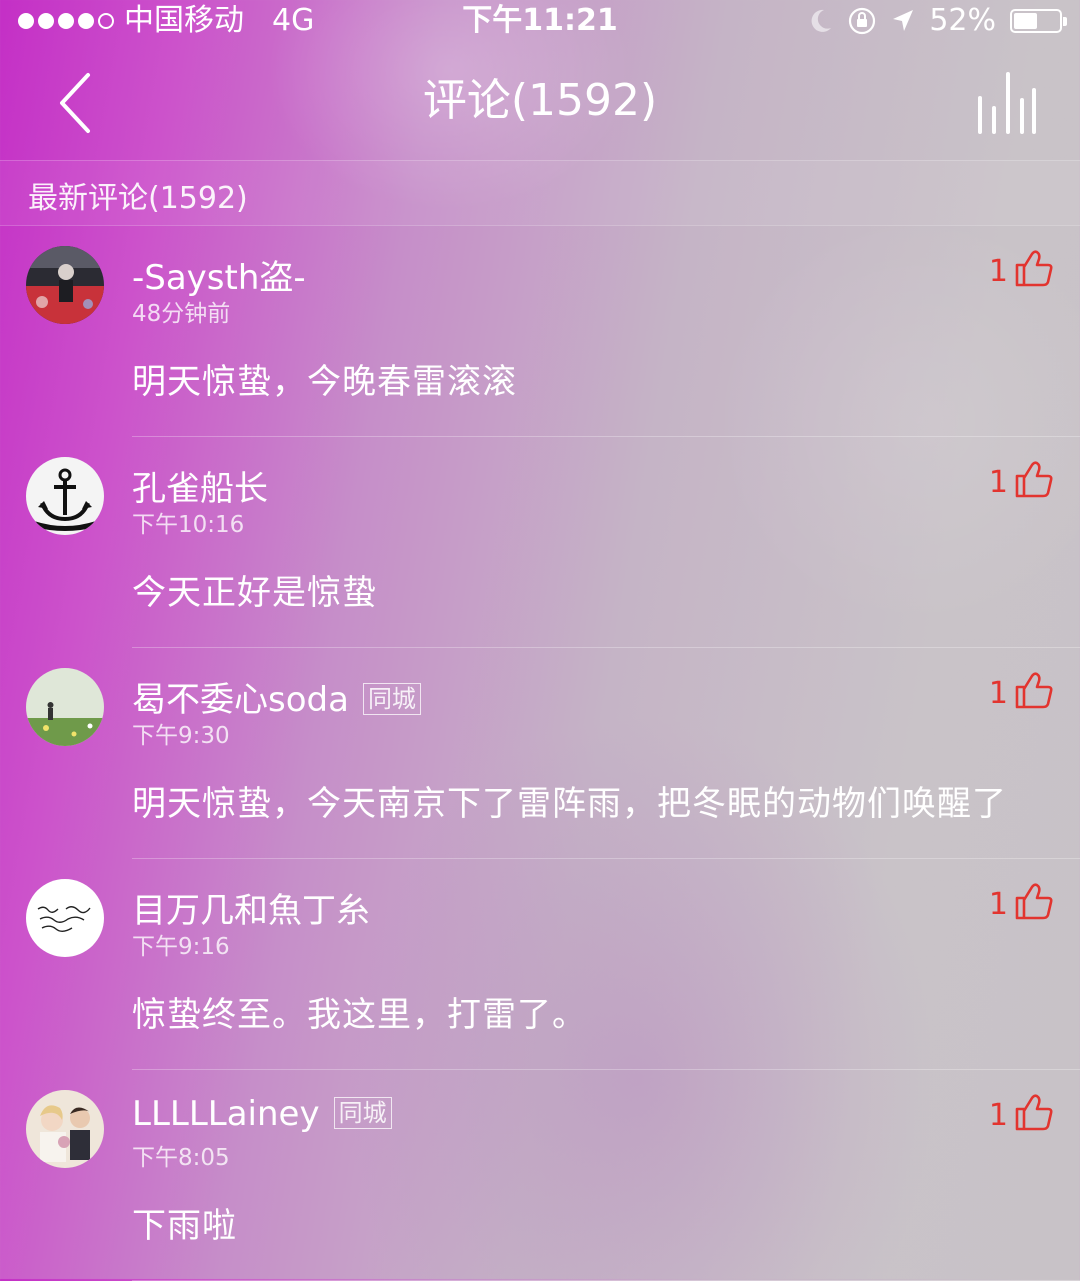 Image resolution: width=1080 pixels, height=1281 pixels. I want to click on now-playing-button, so click(1007, 103).